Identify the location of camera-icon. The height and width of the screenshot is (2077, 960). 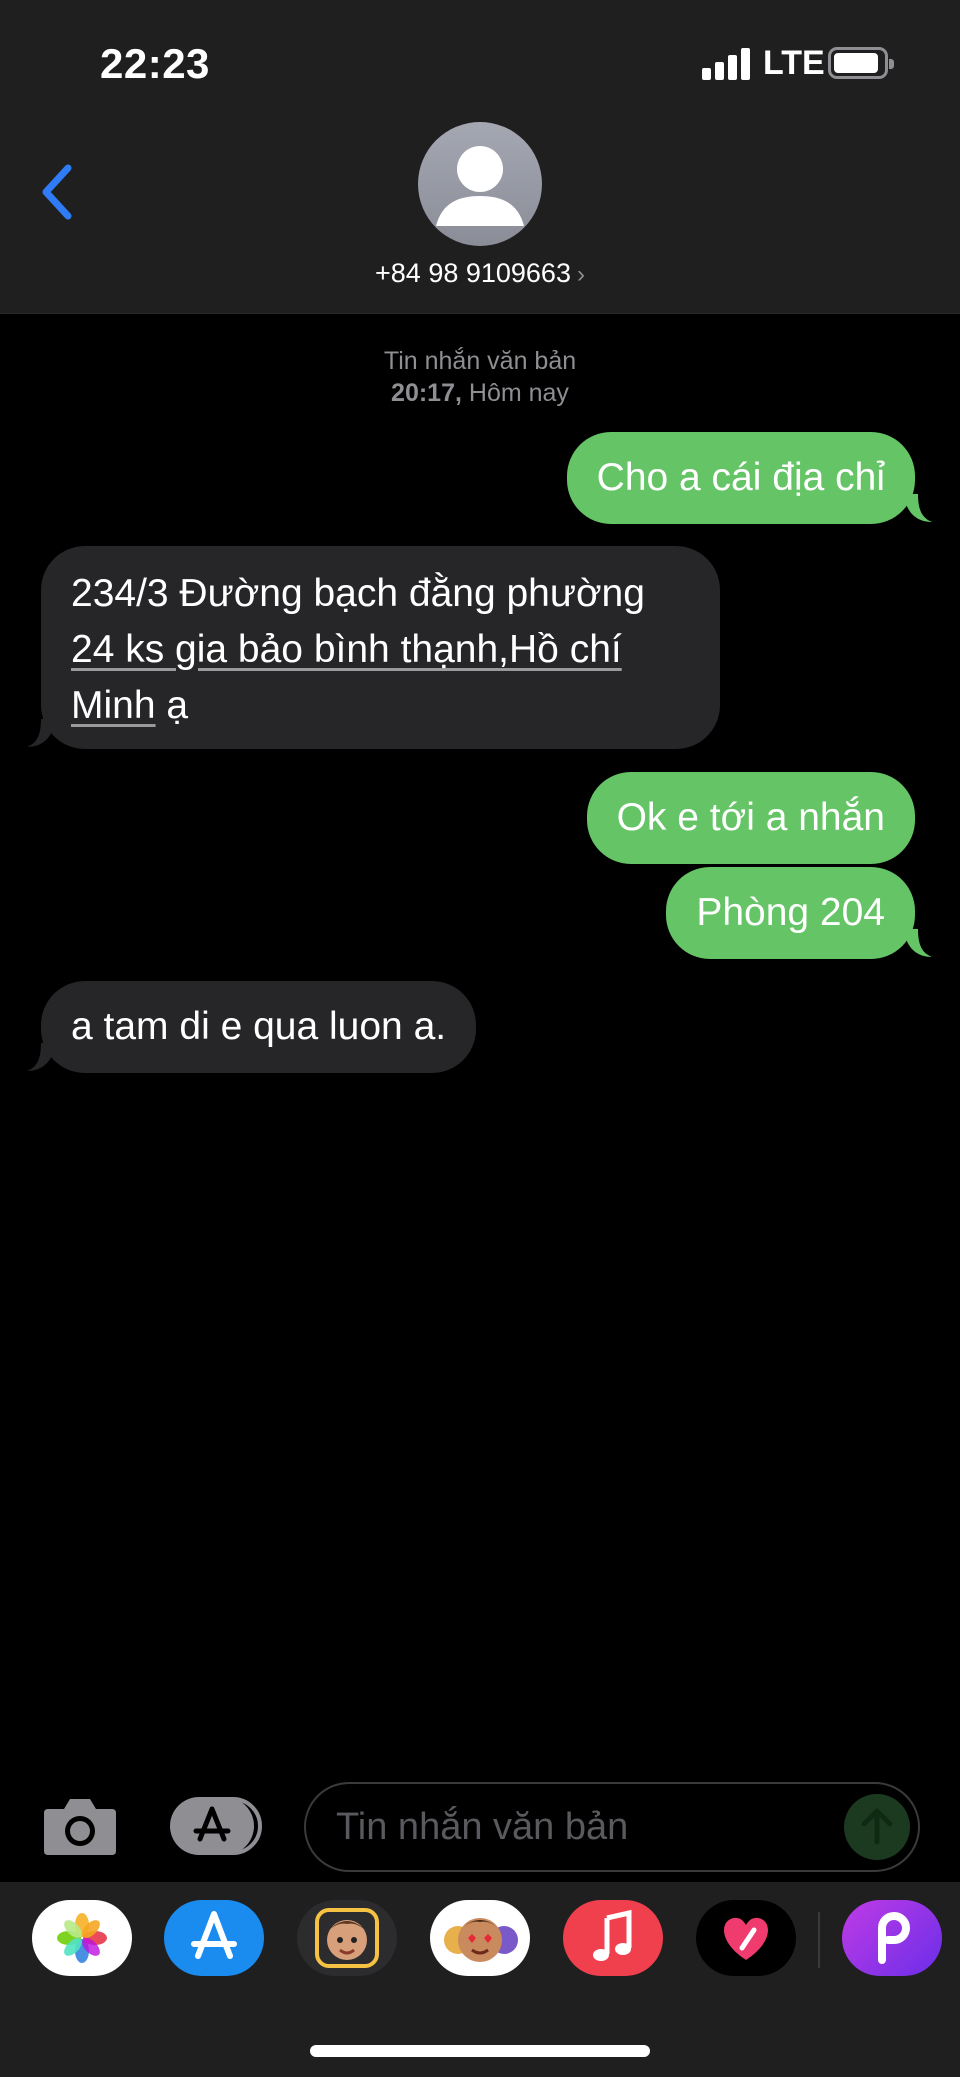
(80, 1827).